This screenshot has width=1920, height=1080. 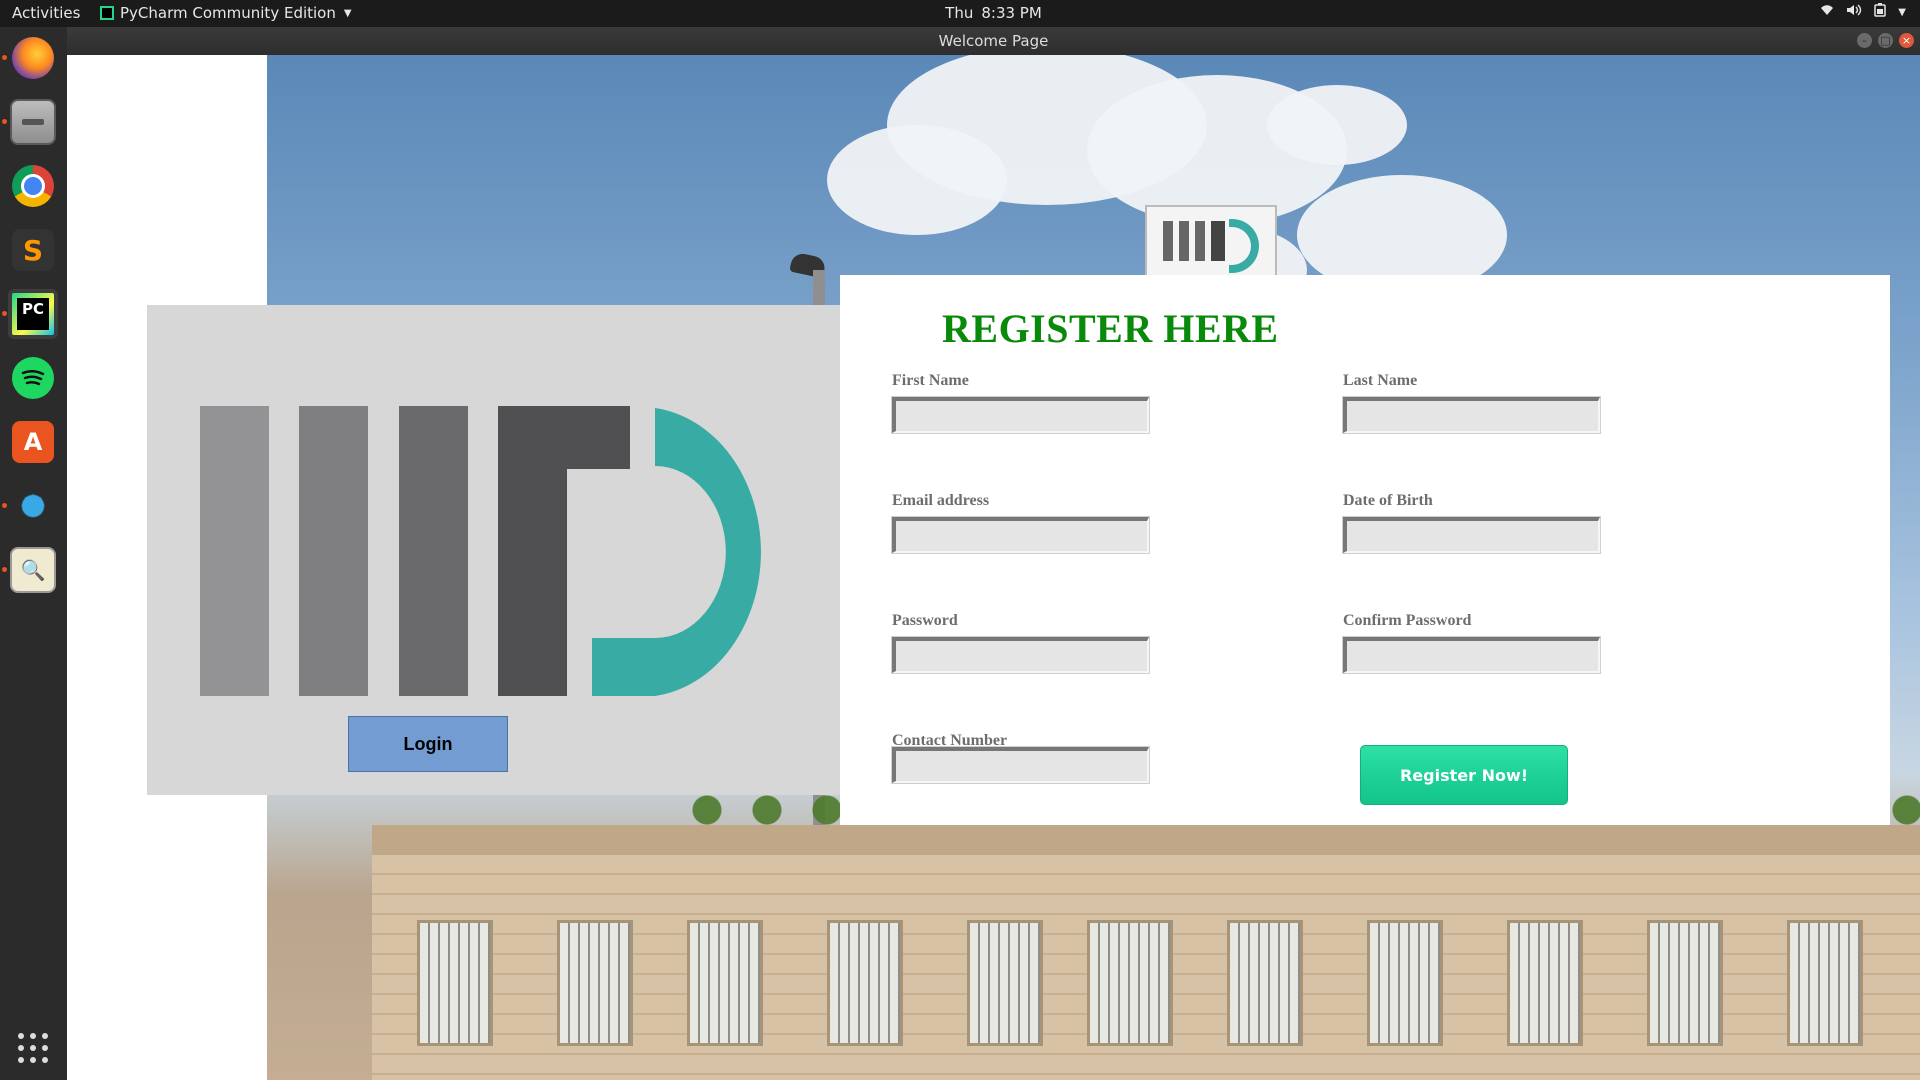 I want to click on show-applications-button, so click(x=33, y=1048).